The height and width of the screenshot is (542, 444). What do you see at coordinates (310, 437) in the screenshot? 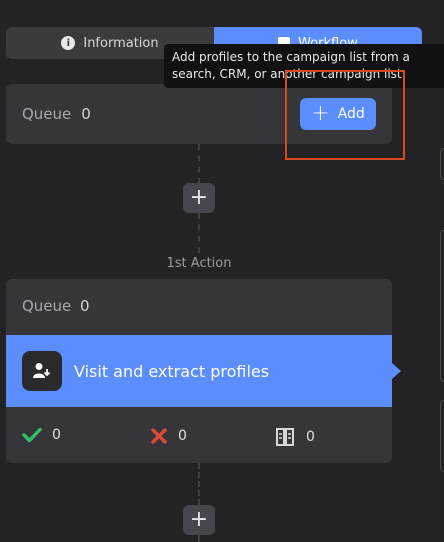
I see `skipped-count: 0` at bounding box center [310, 437].